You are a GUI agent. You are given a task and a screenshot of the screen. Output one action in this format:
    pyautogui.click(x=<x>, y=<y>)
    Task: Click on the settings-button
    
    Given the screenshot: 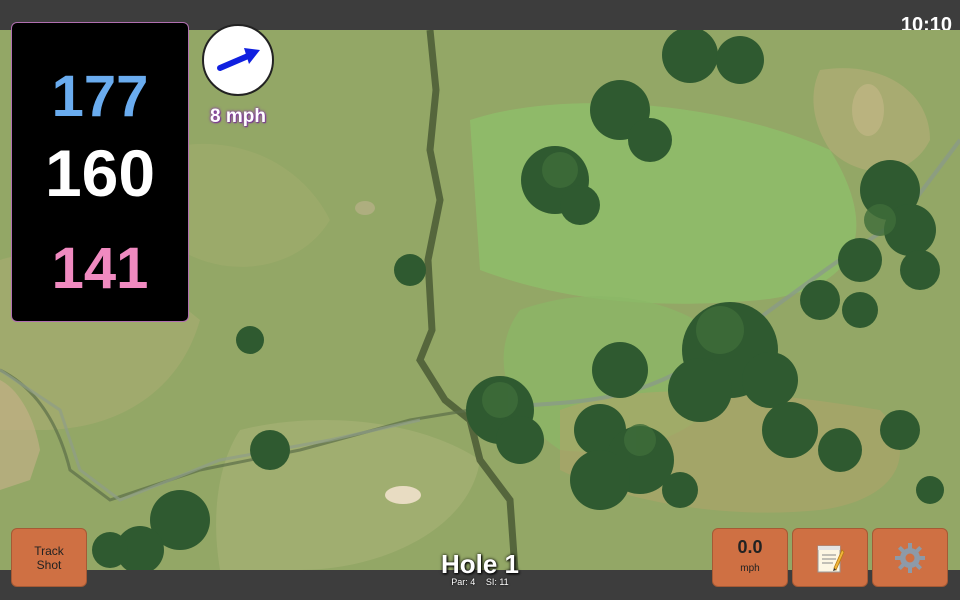 What is the action you would take?
    pyautogui.click(x=910, y=557)
    